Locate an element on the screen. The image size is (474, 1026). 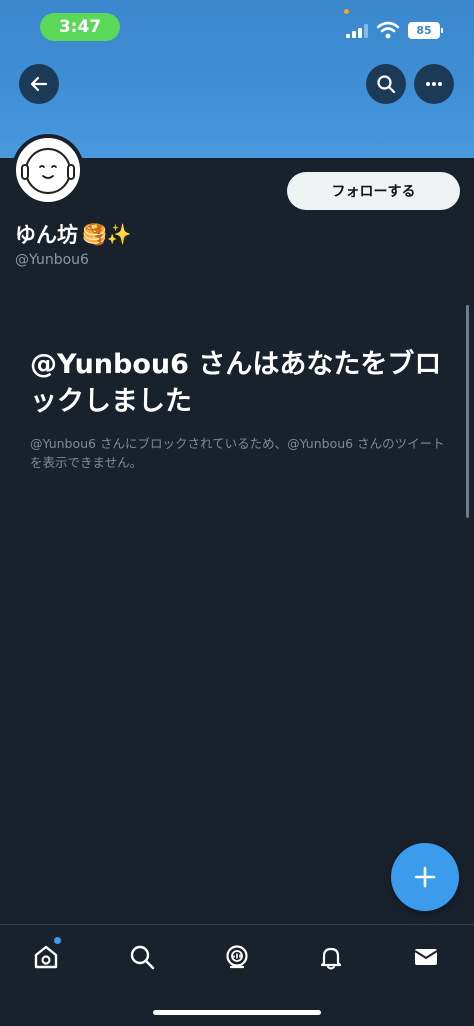
home-notification-dot is located at coordinates (57, 940).